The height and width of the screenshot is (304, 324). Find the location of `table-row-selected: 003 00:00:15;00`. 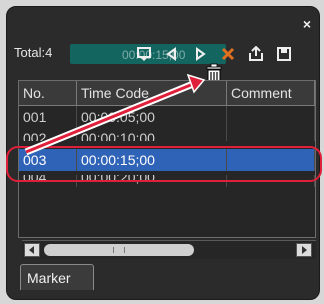

table-row-selected: 003 00:00:15;00 is located at coordinates (167, 160).